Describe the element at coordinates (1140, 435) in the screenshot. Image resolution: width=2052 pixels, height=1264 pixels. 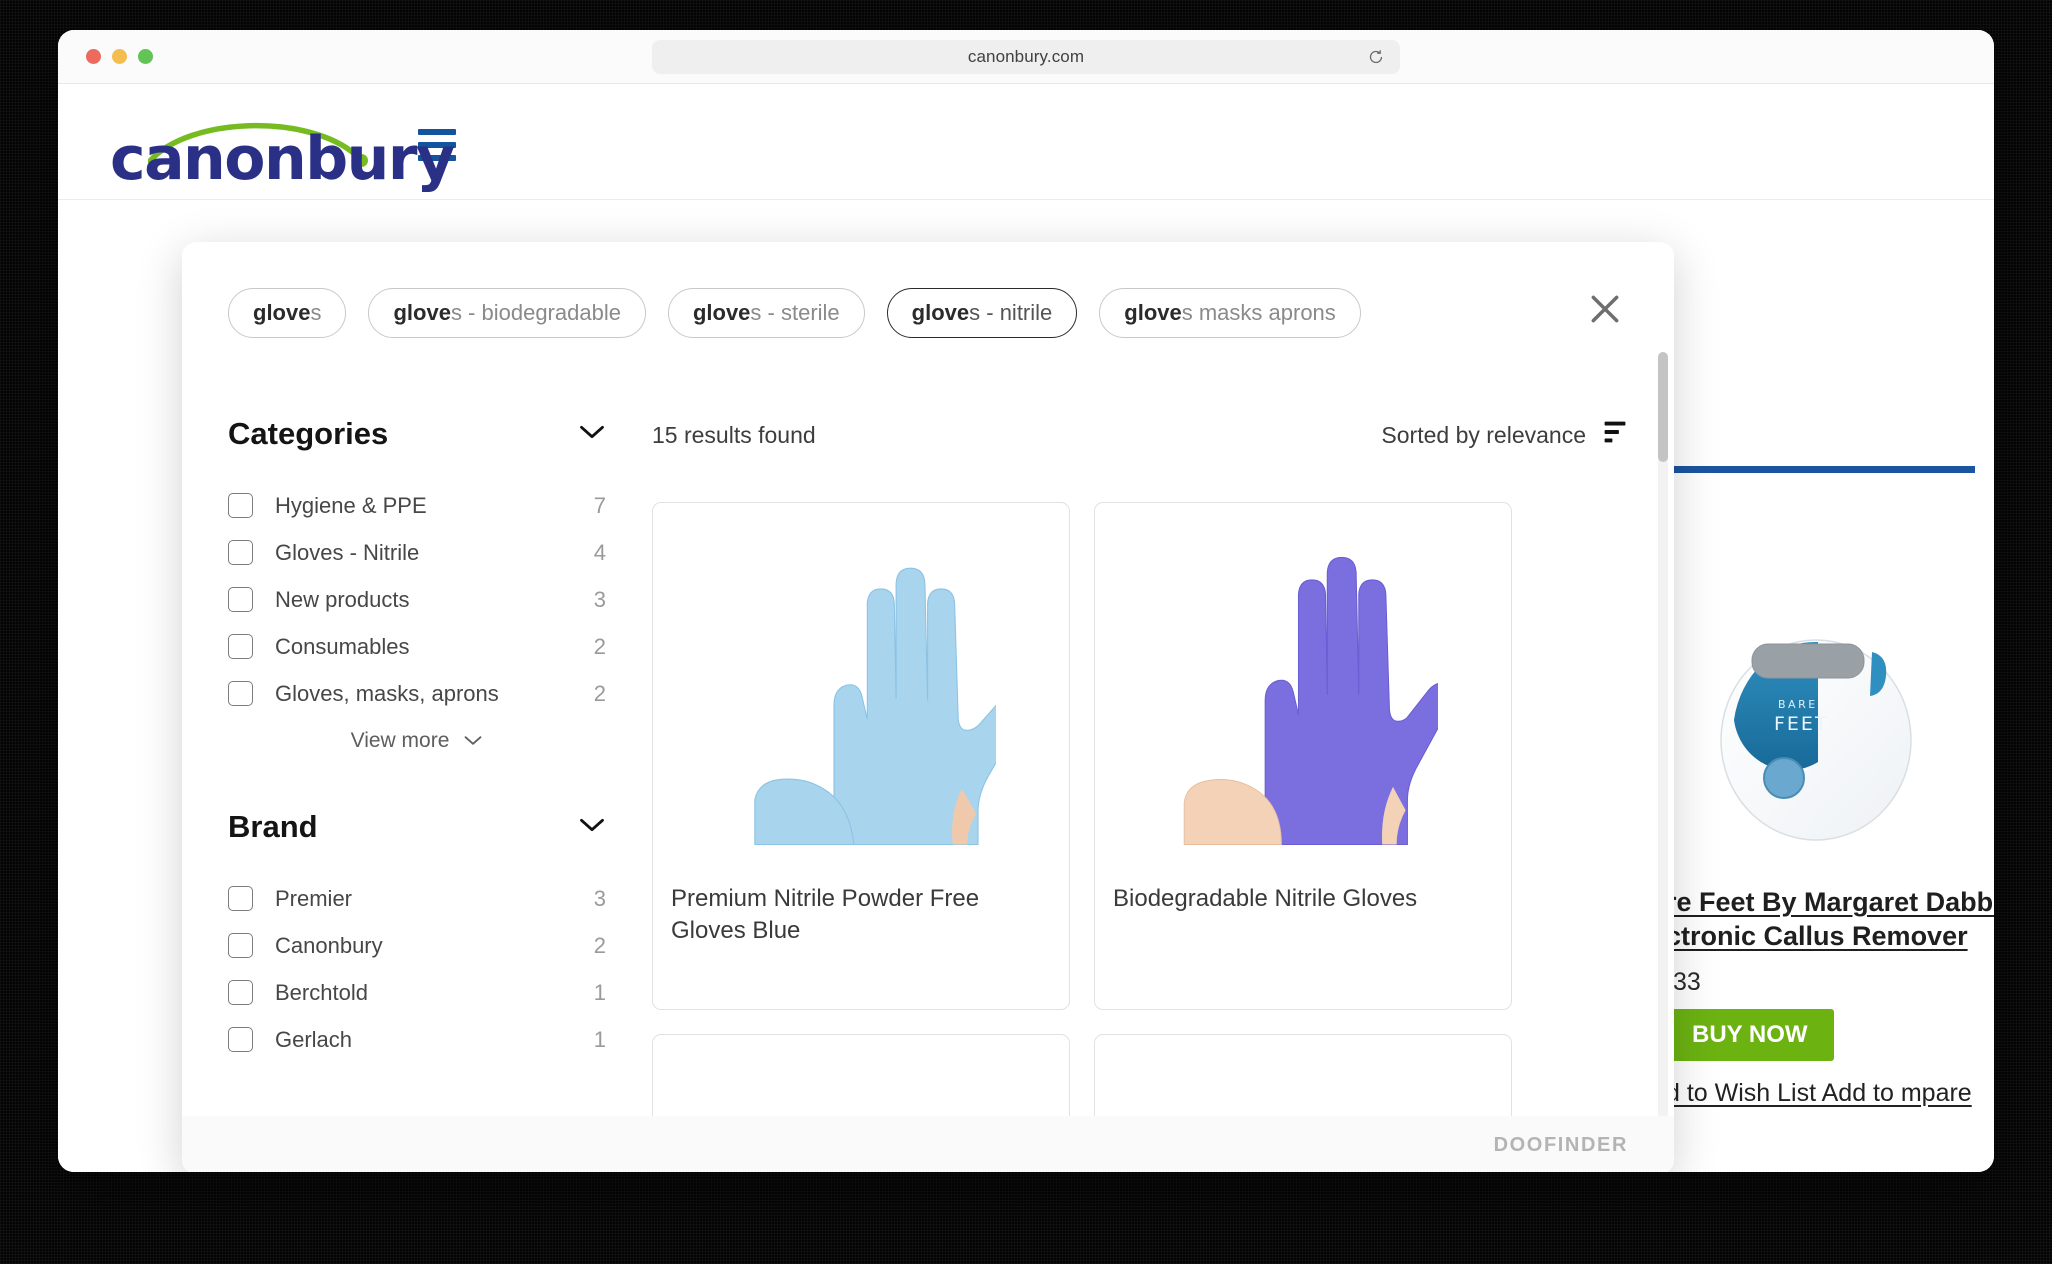
I see `results-header: 15 results found Sorted by relevance` at that location.